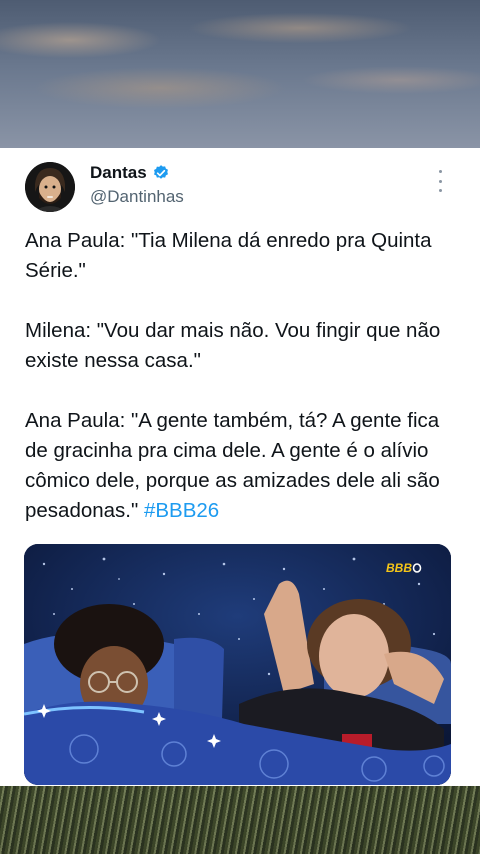 This screenshot has height=854, width=480. What do you see at coordinates (160, 172) in the screenshot?
I see `verified-badge-icon` at bounding box center [160, 172].